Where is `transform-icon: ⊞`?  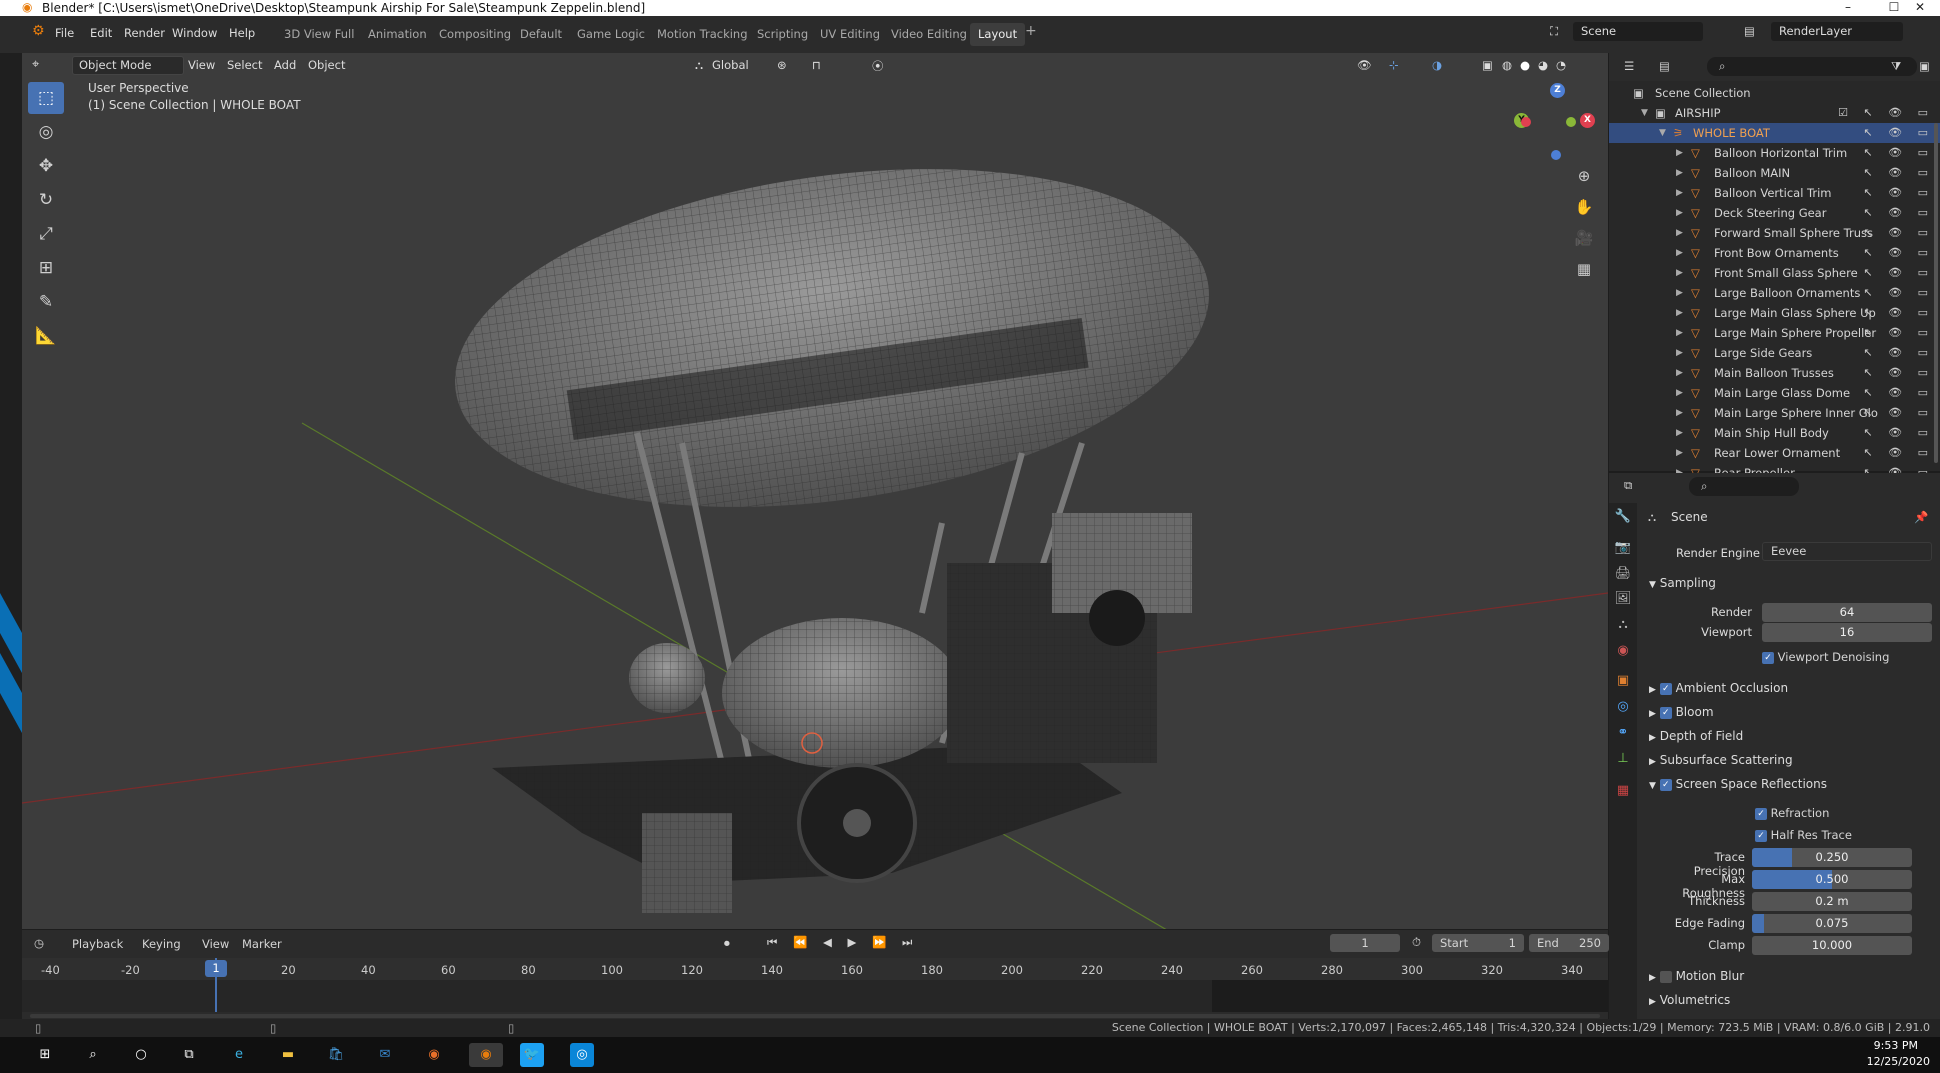 transform-icon: ⊞ is located at coordinates (46, 268).